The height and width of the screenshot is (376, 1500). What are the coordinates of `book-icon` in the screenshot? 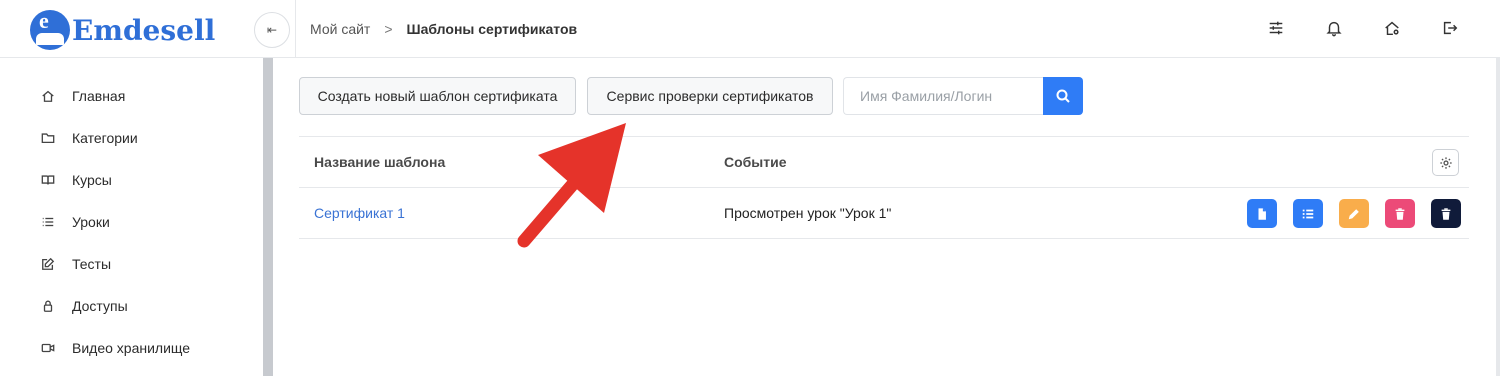 It's located at (48, 180).